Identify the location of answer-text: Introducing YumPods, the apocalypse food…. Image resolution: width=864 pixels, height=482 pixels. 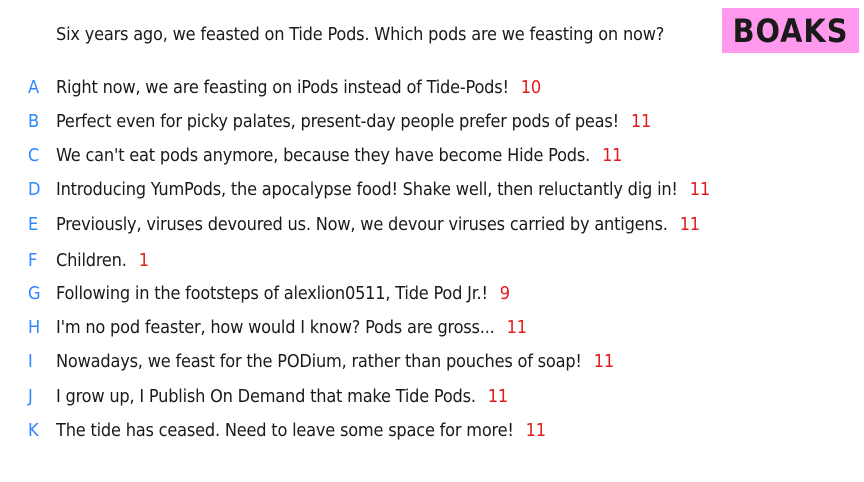
(383, 189).